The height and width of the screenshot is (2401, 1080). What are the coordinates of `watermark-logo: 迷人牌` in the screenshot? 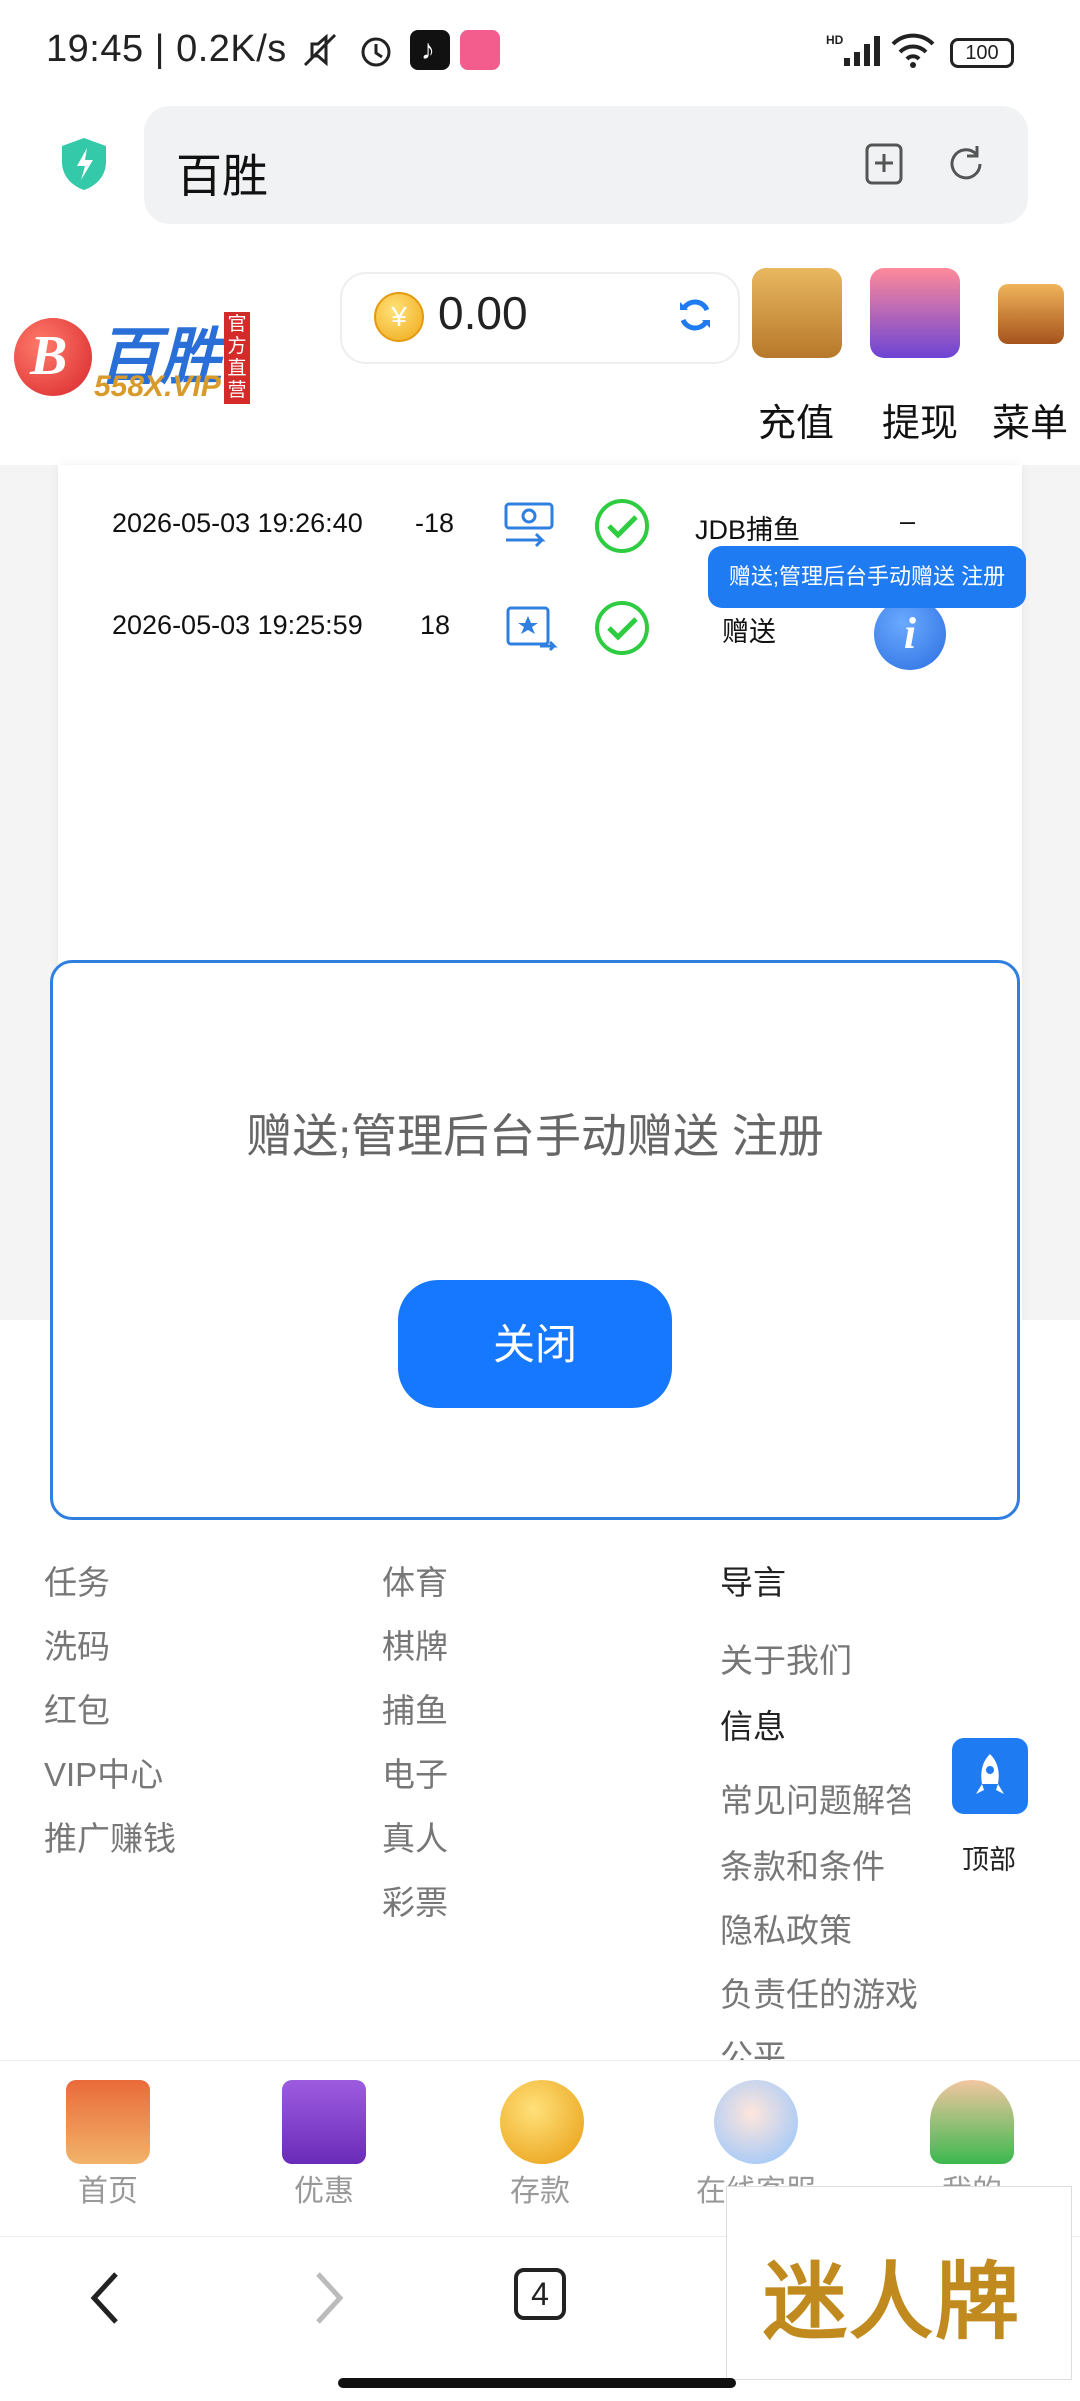 It's located at (899, 2283).